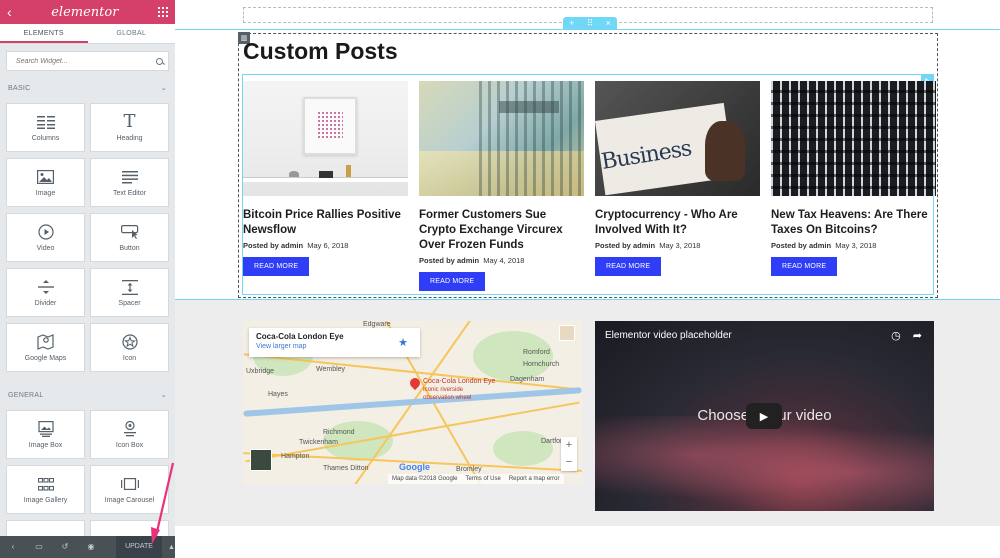 The height and width of the screenshot is (558, 1000). Describe the element at coordinates (668, 335) in the screenshot. I see `video-title: Elementor video placeholder` at that location.